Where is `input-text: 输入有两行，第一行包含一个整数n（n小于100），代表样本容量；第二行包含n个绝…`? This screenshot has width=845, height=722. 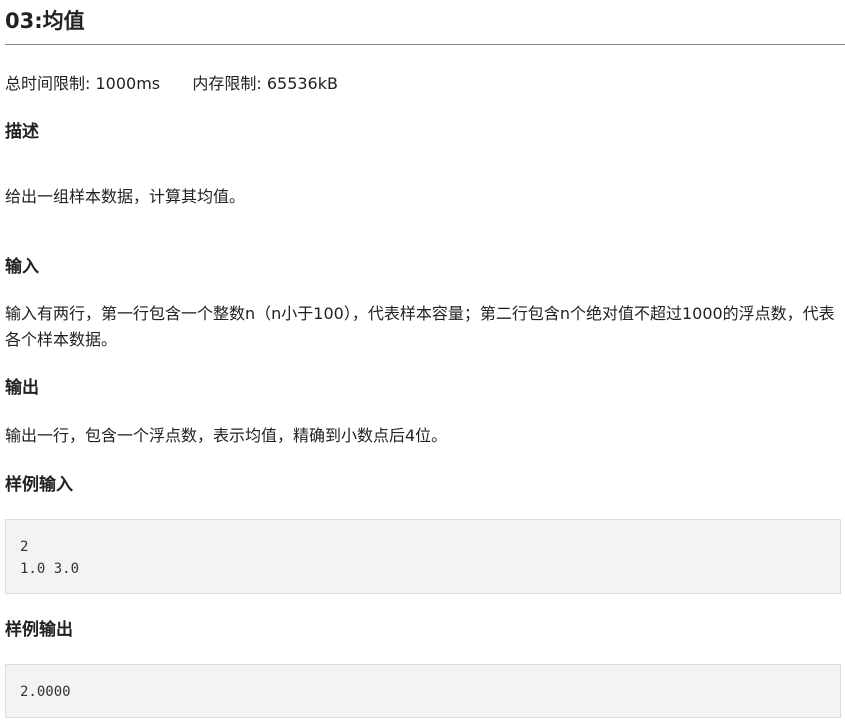
input-text: 输入有两行，第一行包含一个整数n（n小于100），代表样本容量；第二行包含n个绝… is located at coordinates (420, 326).